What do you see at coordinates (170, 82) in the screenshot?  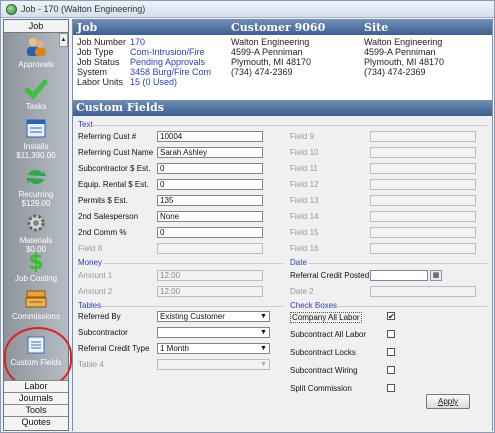 I see `labor-units-value: 15 (0 Used)` at bounding box center [170, 82].